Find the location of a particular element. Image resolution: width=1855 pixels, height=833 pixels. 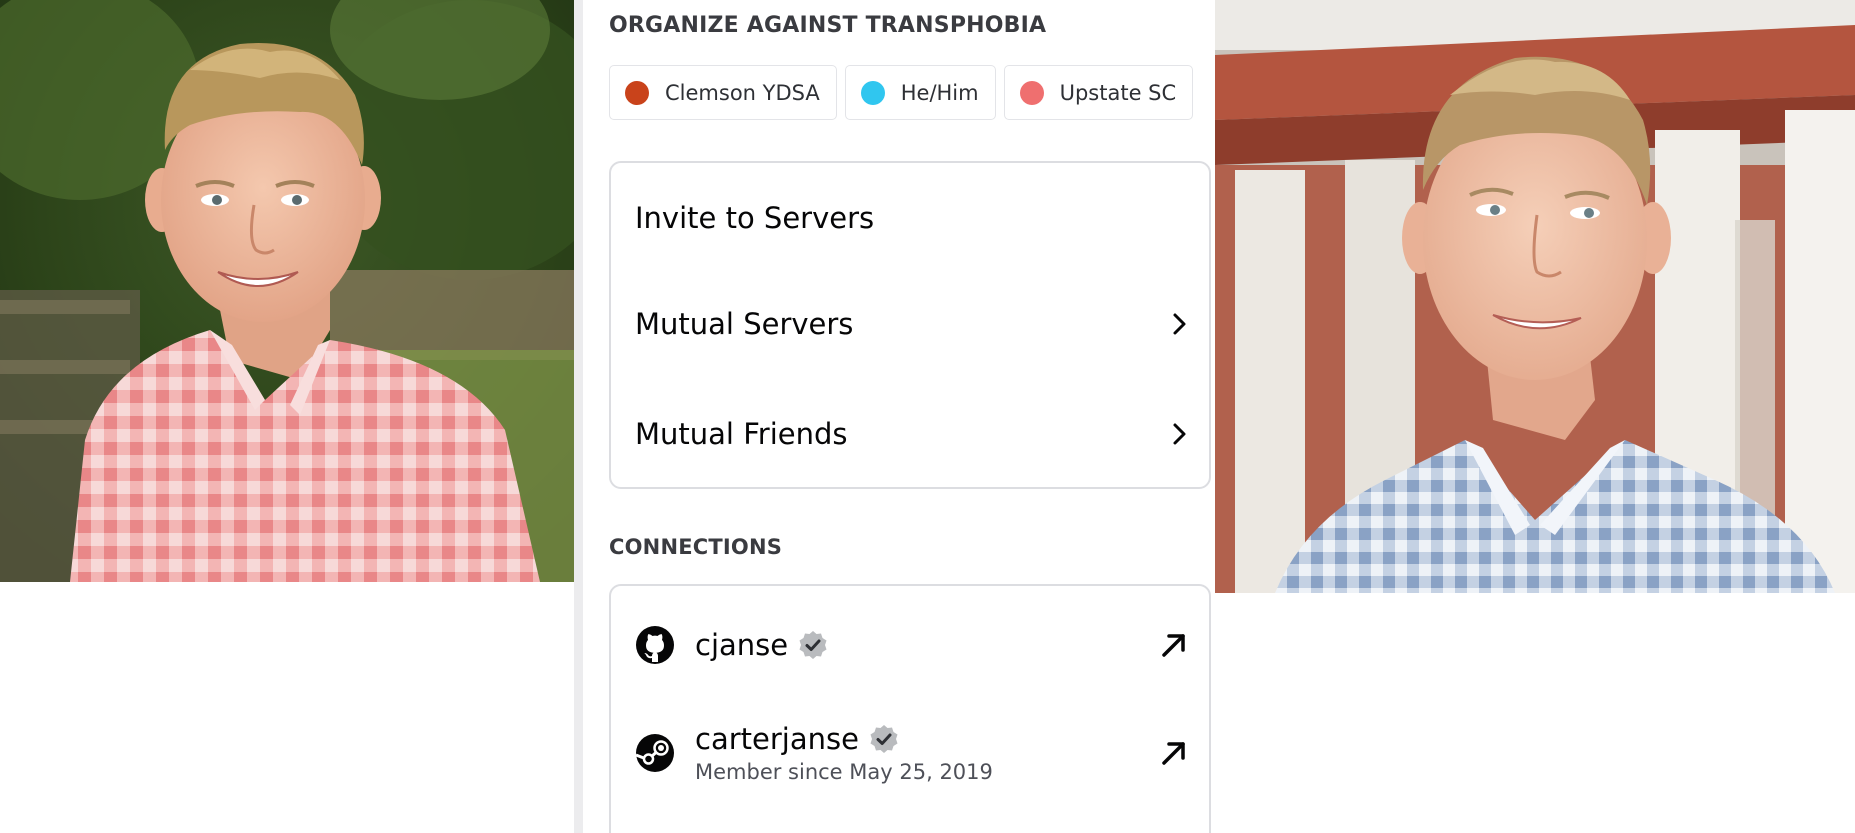

role-pill-upstate-sc: Upstate SC is located at coordinates (1098, 92).